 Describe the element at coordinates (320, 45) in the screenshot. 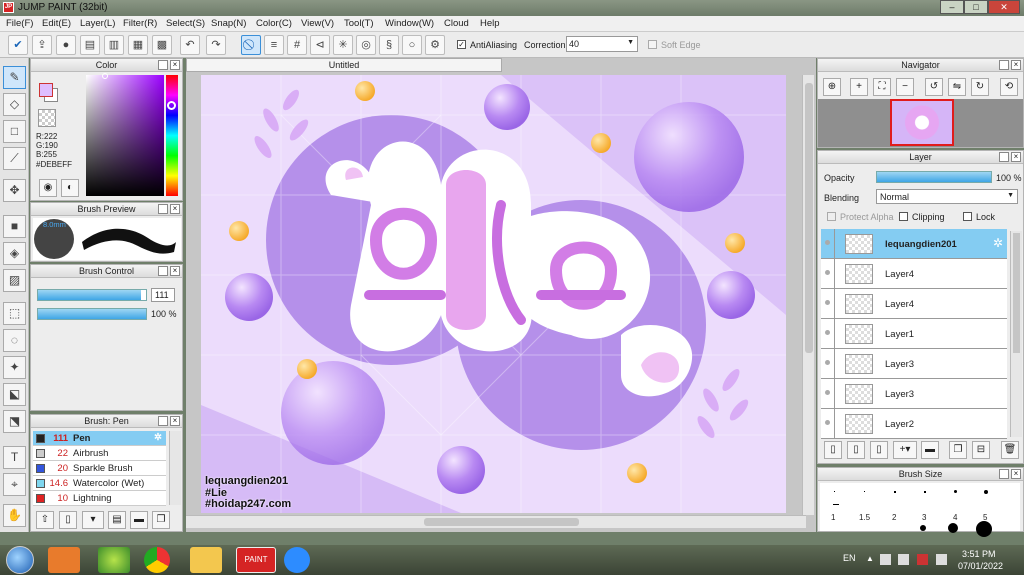

I see `snap-perspective-icon: ⊲` at that location.